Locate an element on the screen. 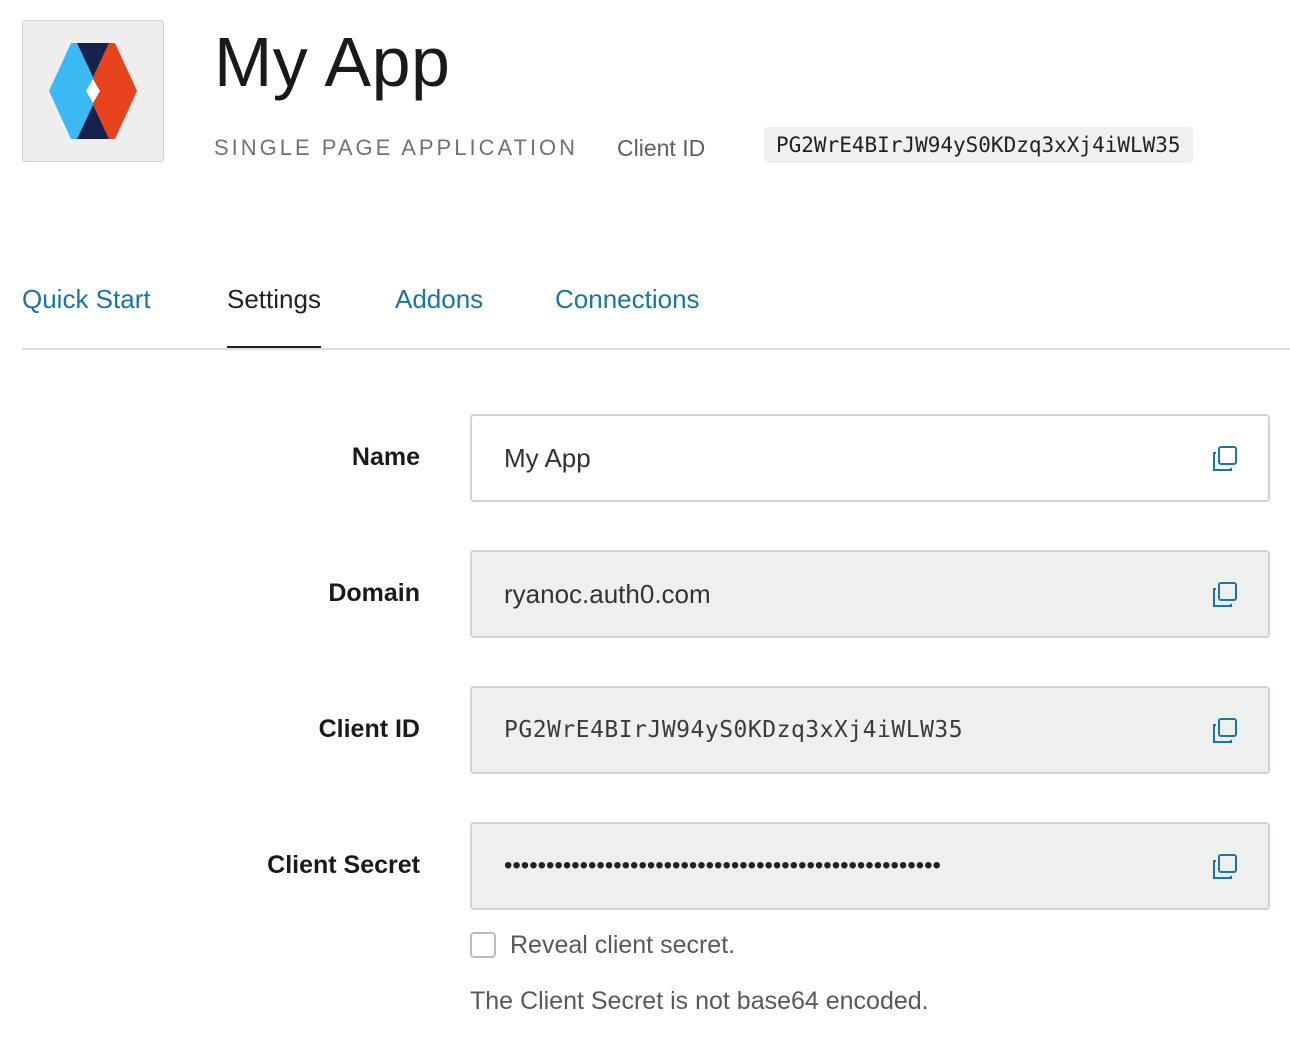  page-title: My App is located at coordinates (332, 62).